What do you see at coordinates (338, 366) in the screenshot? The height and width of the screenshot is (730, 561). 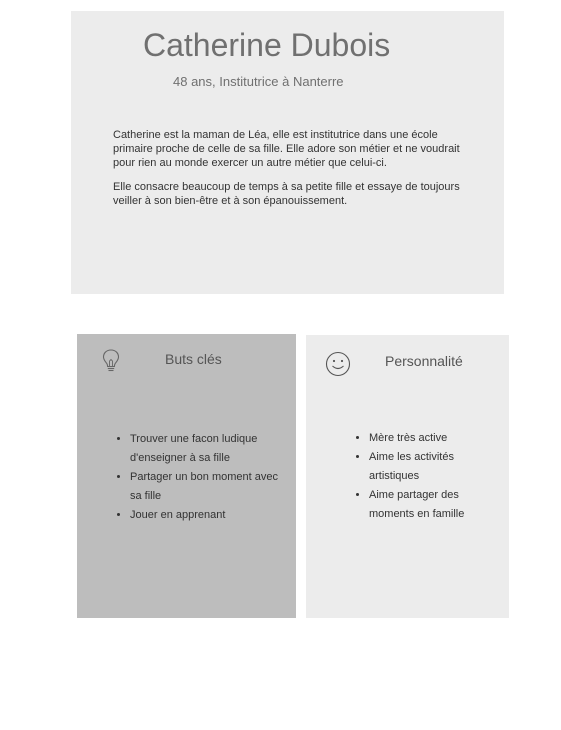 I see `smiley-icon` at bounding box center [338, 366].